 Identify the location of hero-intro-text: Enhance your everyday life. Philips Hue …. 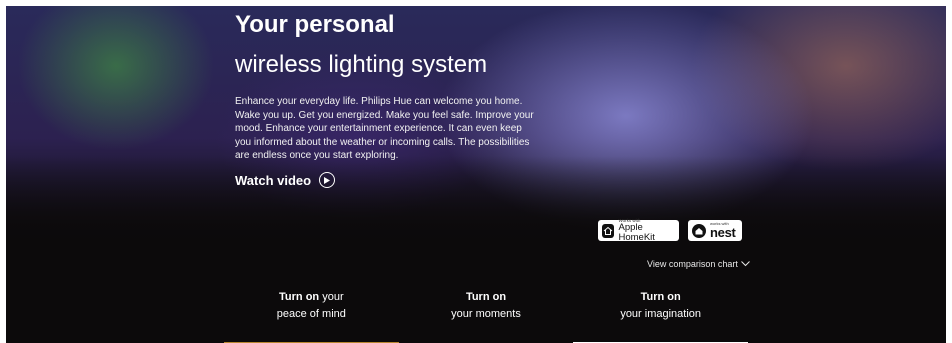
(384, 128).